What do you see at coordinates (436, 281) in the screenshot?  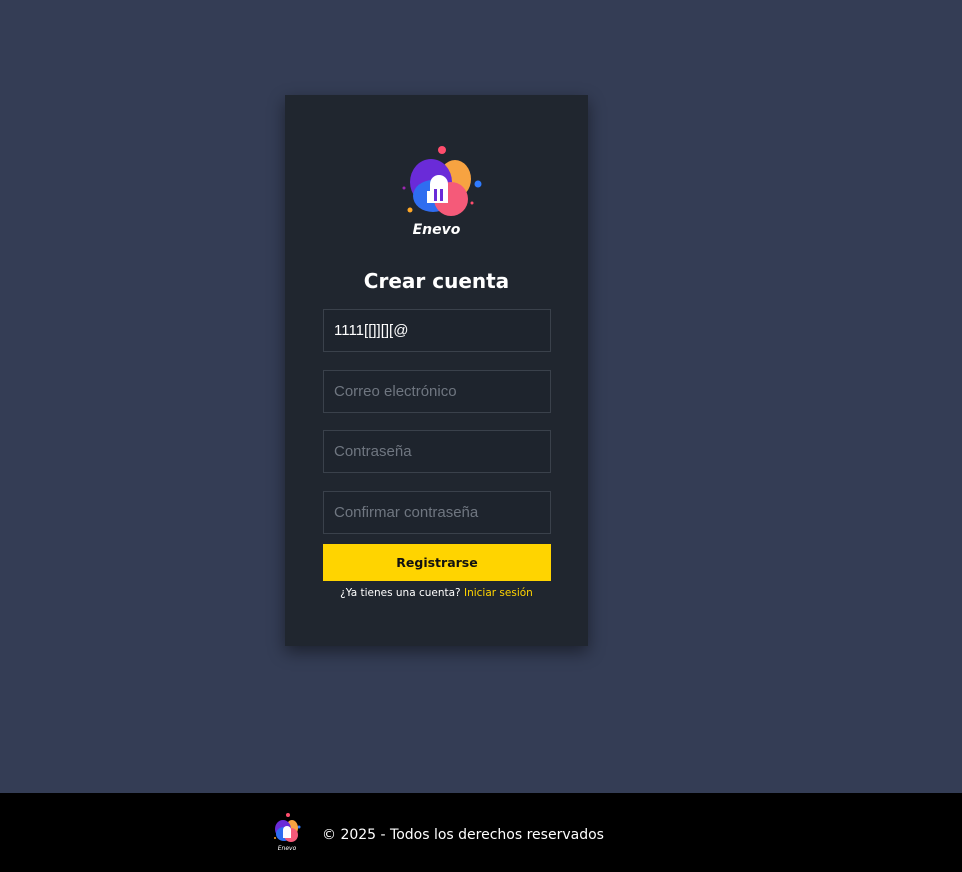 I see `page-title: Crear cuenta` at bounding box center [436, 281].